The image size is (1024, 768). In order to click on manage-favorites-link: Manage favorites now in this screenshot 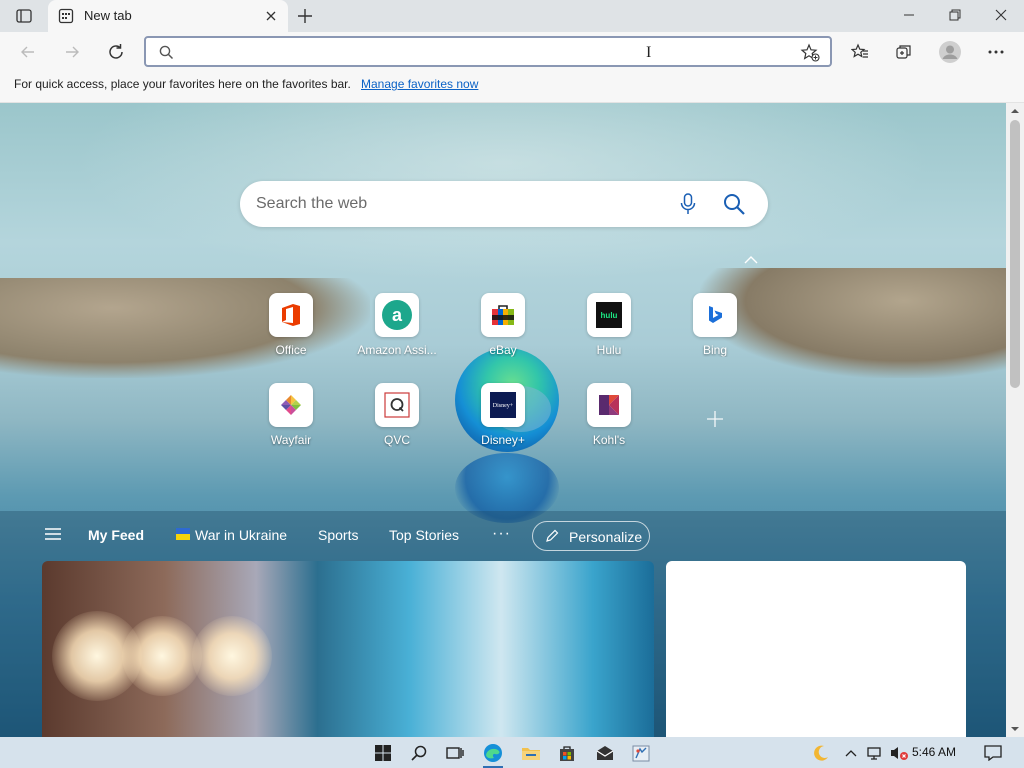, I will do `click(419, 84)`.